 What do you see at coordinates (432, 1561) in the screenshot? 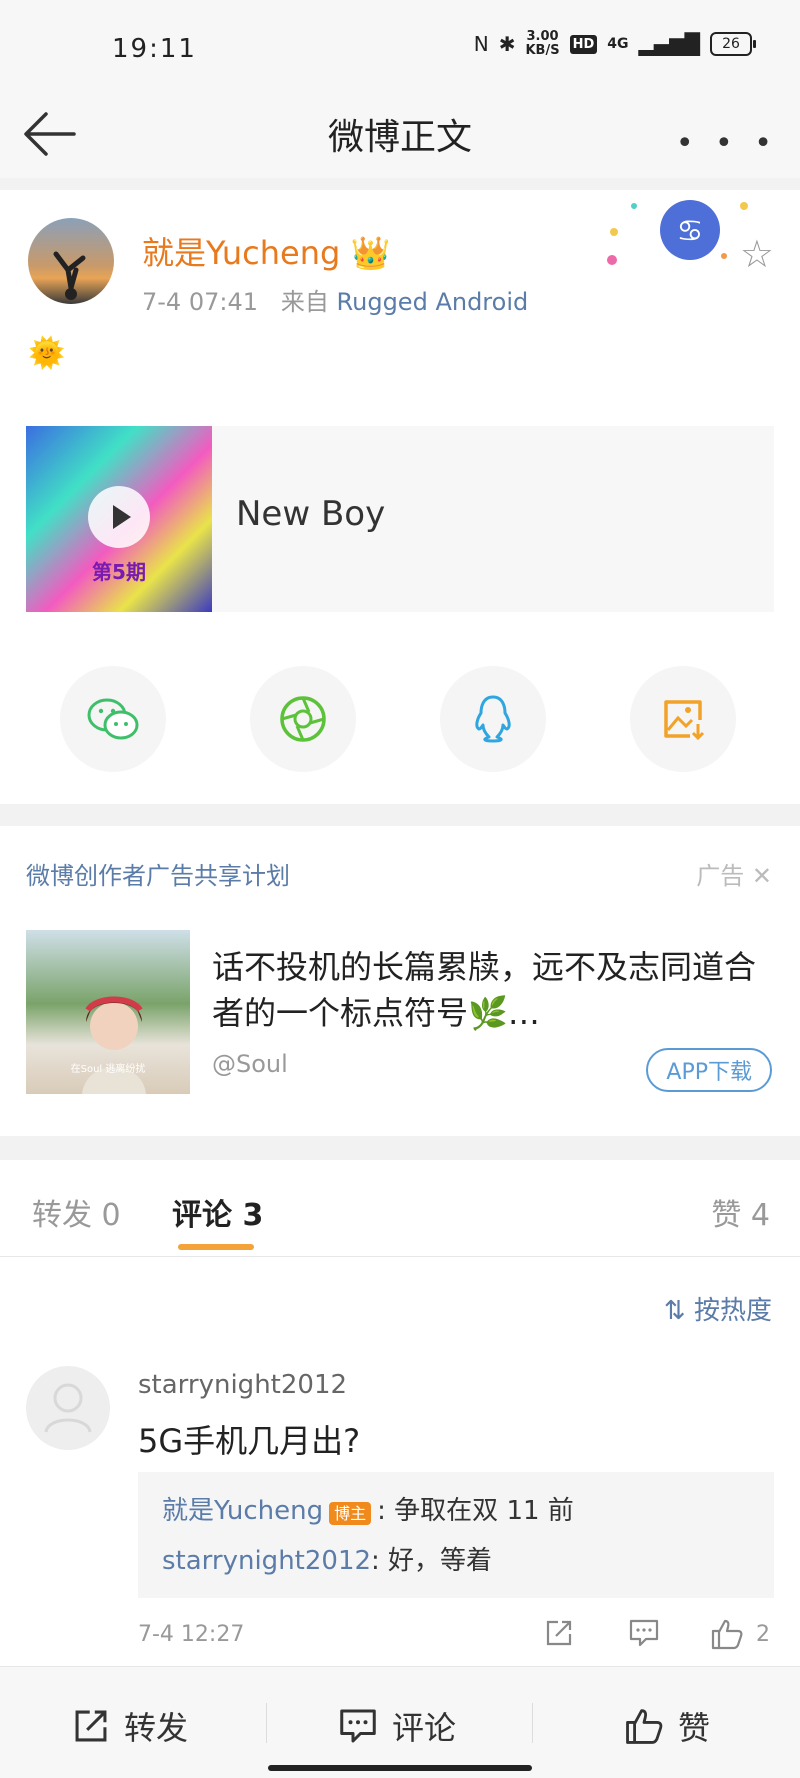
I see `reply-text: : 好，等着` at bounding box center [432, 1561].